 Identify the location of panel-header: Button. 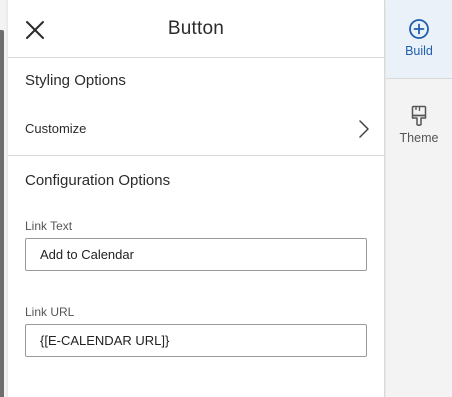
(196, 29).